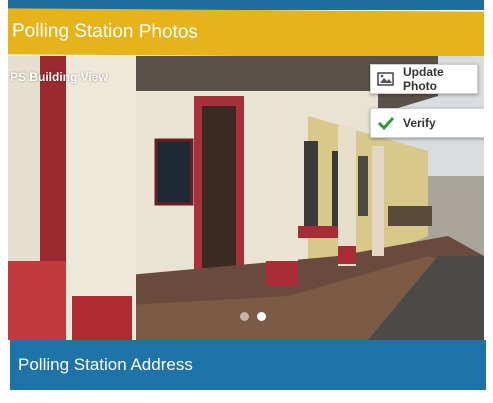 The image size is (493, 403). I want to click on update-photo-button: Update Photo, so click(424, 79).